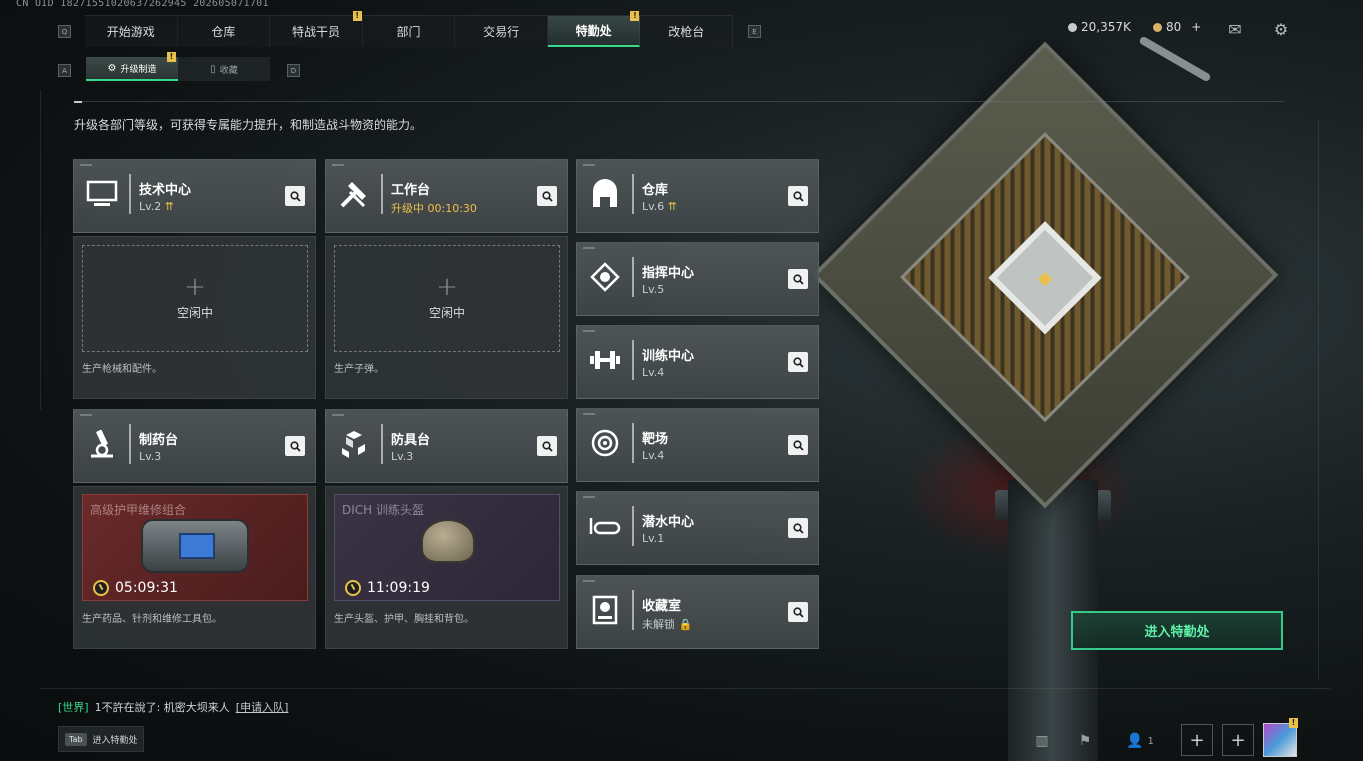 The image size is (1363, 761). I want to click on station-title: 仓库, so click(655, 190).